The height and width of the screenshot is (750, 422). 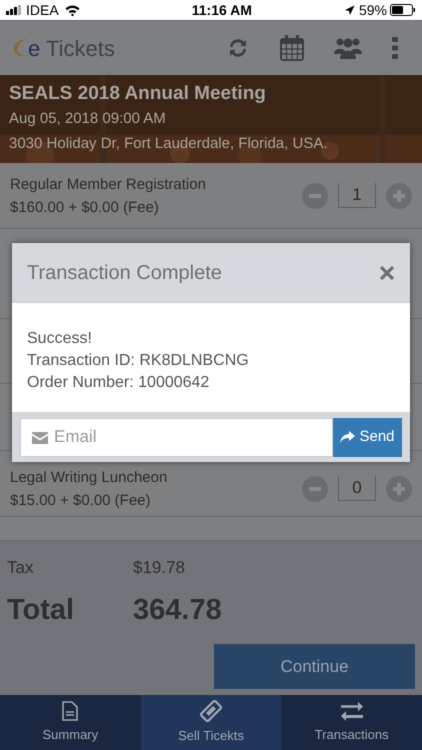 What do you see at coordinates (70, 710) in the screenshot?
I see `document-icon` at bounding box center [70, 710].